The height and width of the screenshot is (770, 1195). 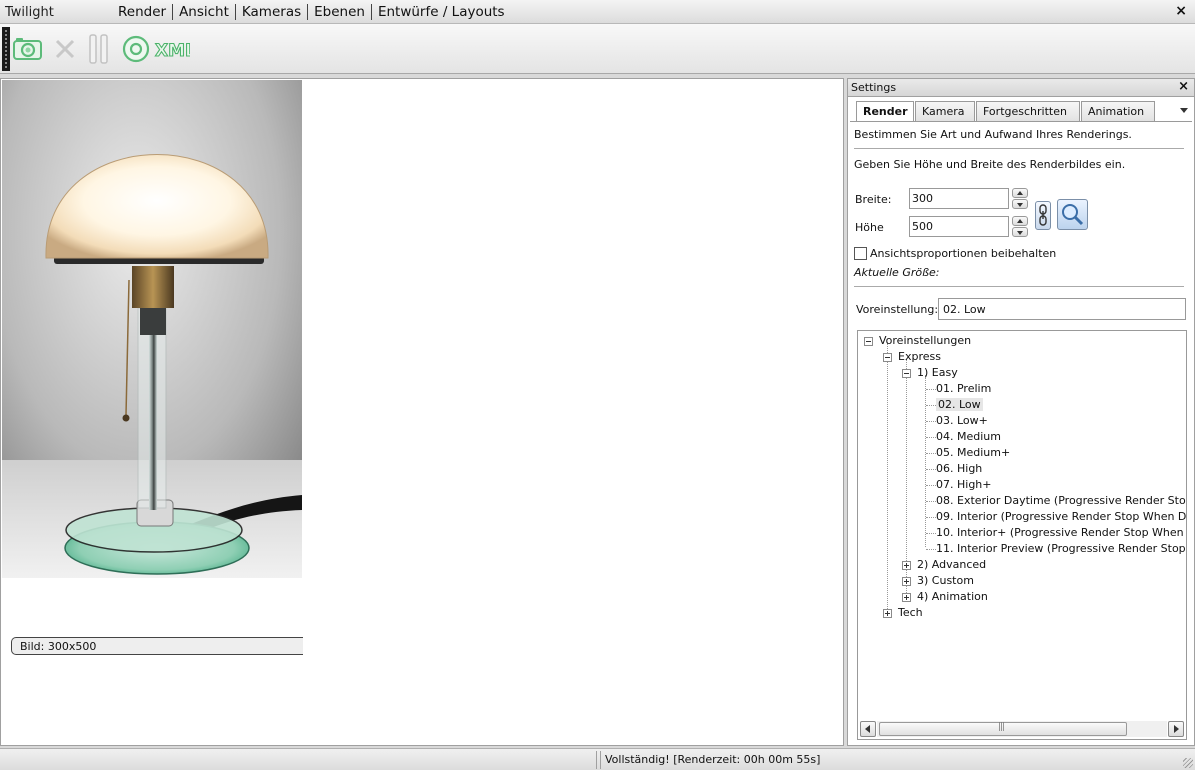 What do you see at coordinates (860, 253) in the screenshot?
I see `keep-ratio-checkbox` at bounding box center [860, 253].